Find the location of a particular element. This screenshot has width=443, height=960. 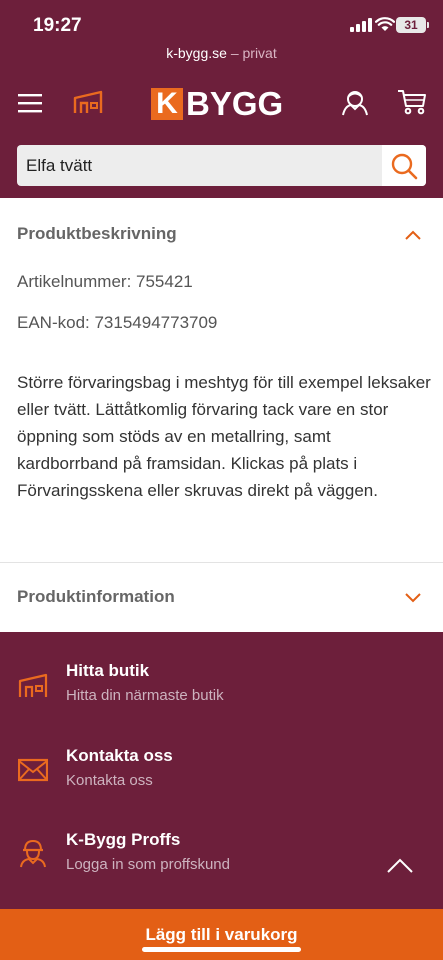

search-button is located at coordinates (404, 165).